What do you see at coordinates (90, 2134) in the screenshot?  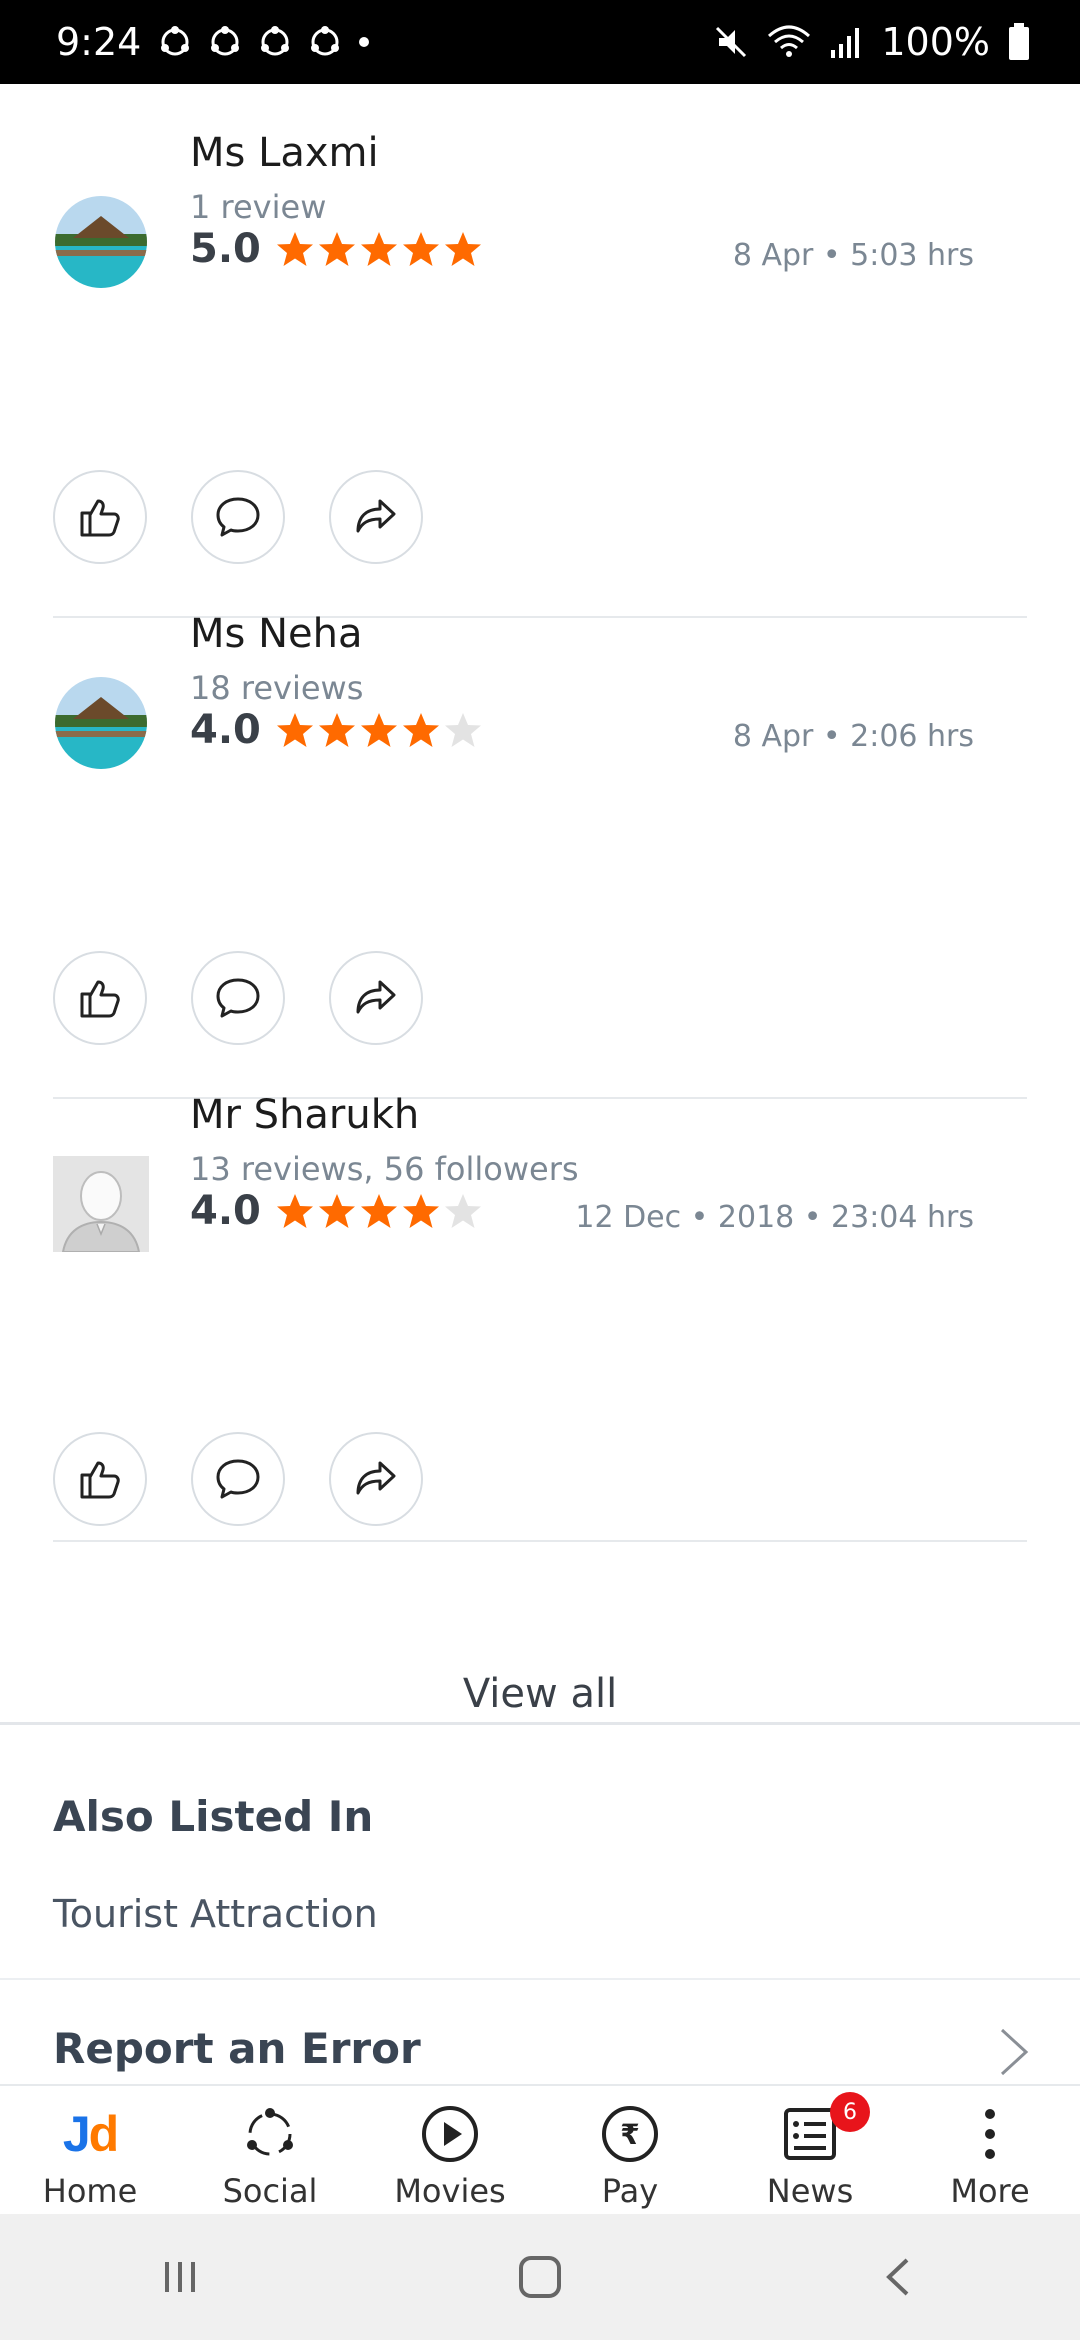 I see `jd-logo-icon: Jd` at bounding box center [90, 2134].